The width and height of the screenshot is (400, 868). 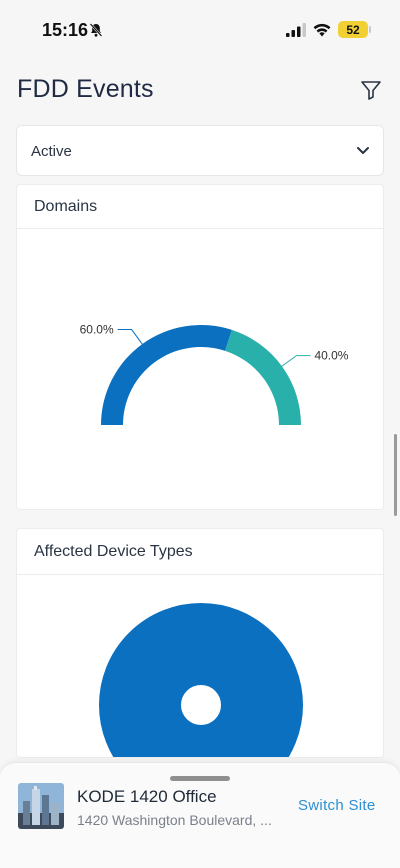 What do you see at coordinates (51, 151) in the screenshot?
I see `status-filter-value: Active` at bounding box center [51, 151].